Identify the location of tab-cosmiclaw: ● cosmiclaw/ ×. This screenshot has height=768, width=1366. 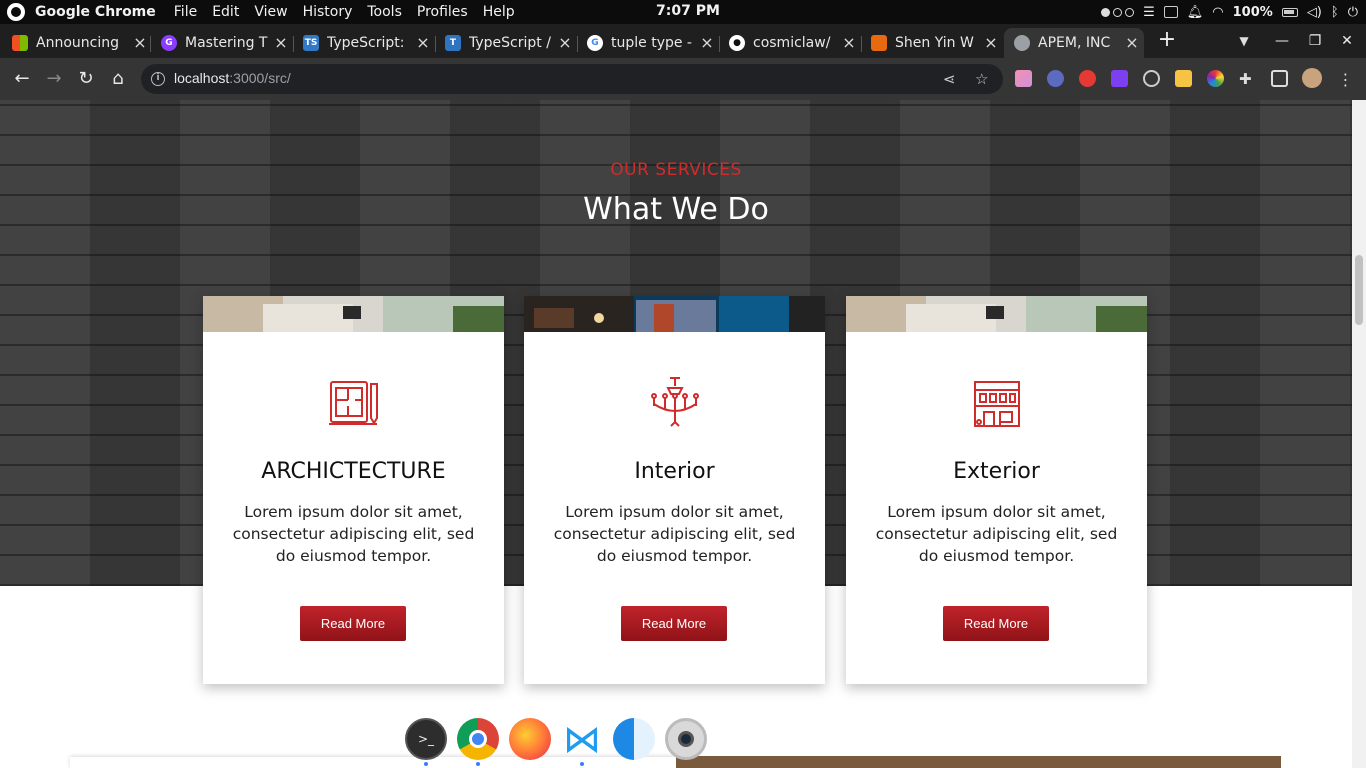
(795, 43).